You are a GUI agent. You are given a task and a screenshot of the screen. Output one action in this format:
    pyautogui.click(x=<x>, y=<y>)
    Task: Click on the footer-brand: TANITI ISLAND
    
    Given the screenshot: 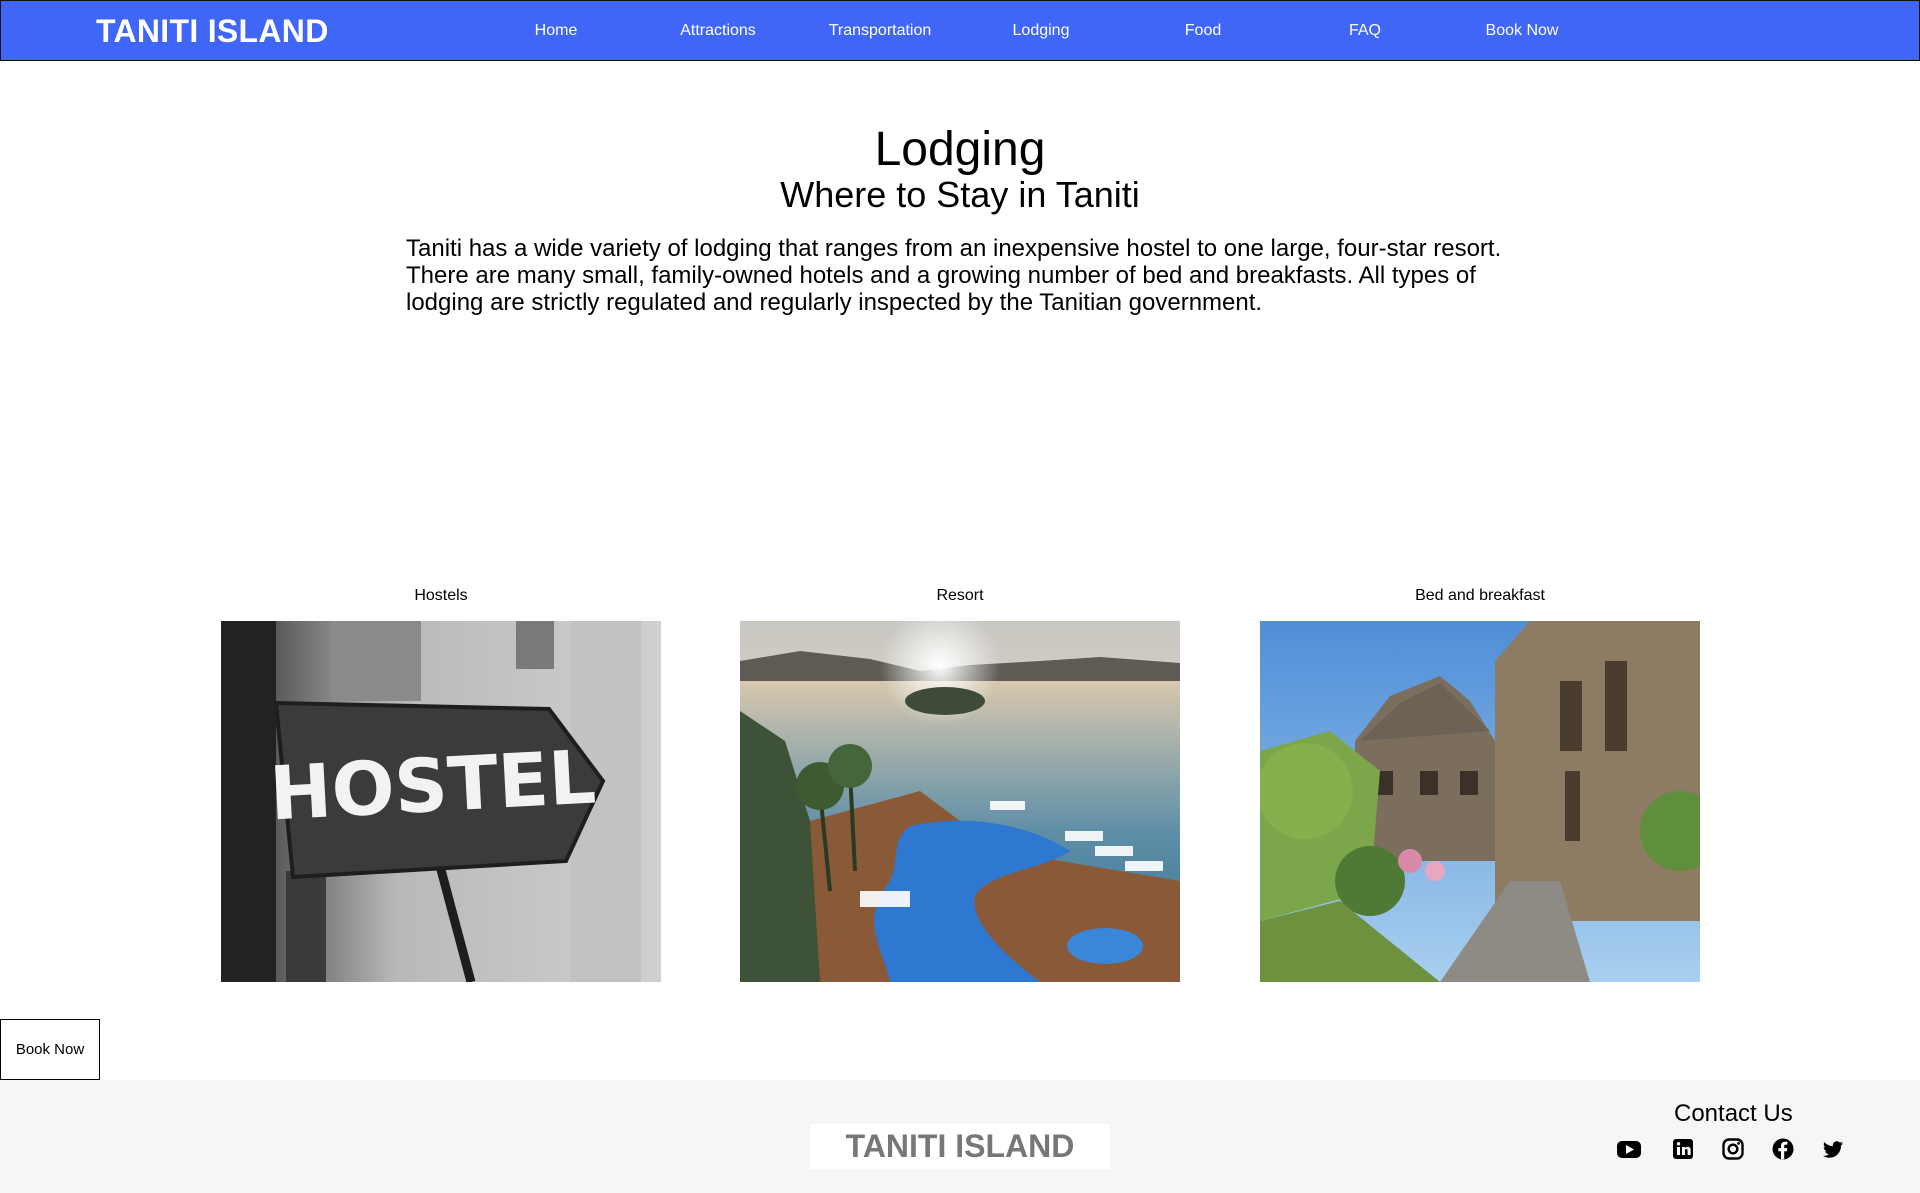 What is the action you would take?
    pyautogui.click(x=960, y=1146)
    